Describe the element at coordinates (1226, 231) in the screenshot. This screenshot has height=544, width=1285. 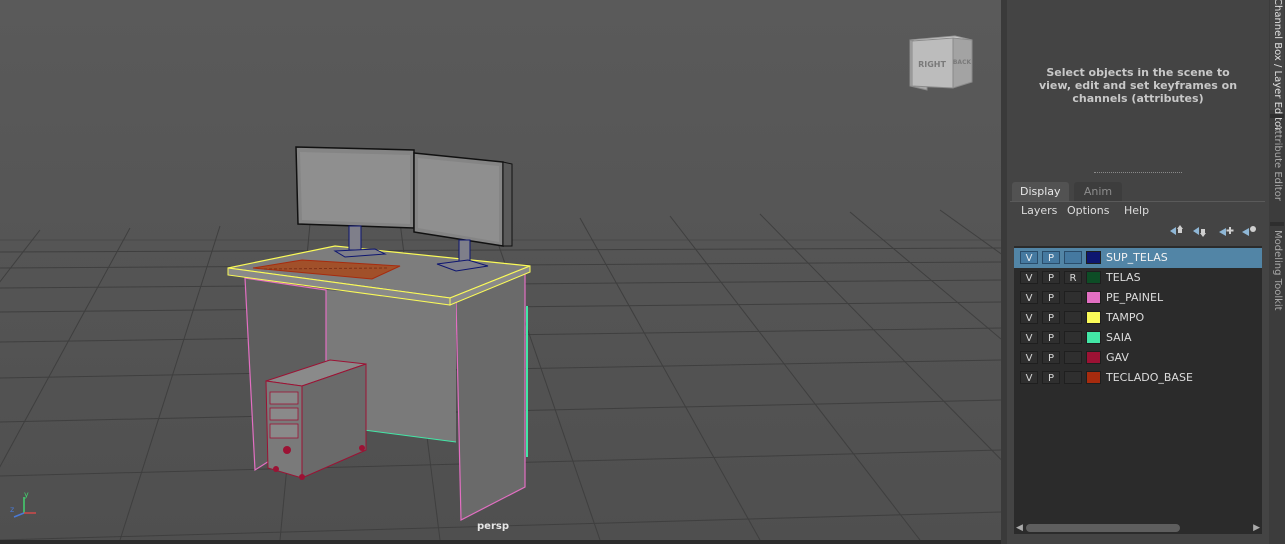
I see `new-layer-from-selected-icon` at that location.